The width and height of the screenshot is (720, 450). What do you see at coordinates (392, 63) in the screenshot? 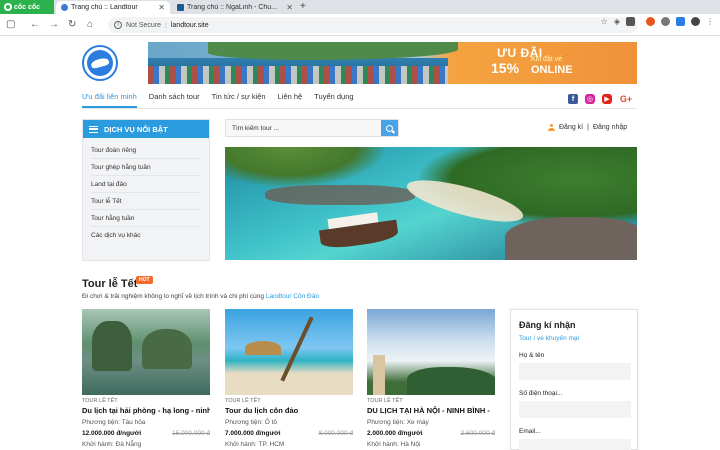
I see `promo-banner: ƯU ĐÃI 15% Khi đặt vé ONLINE` at bounding box center [392, 63].